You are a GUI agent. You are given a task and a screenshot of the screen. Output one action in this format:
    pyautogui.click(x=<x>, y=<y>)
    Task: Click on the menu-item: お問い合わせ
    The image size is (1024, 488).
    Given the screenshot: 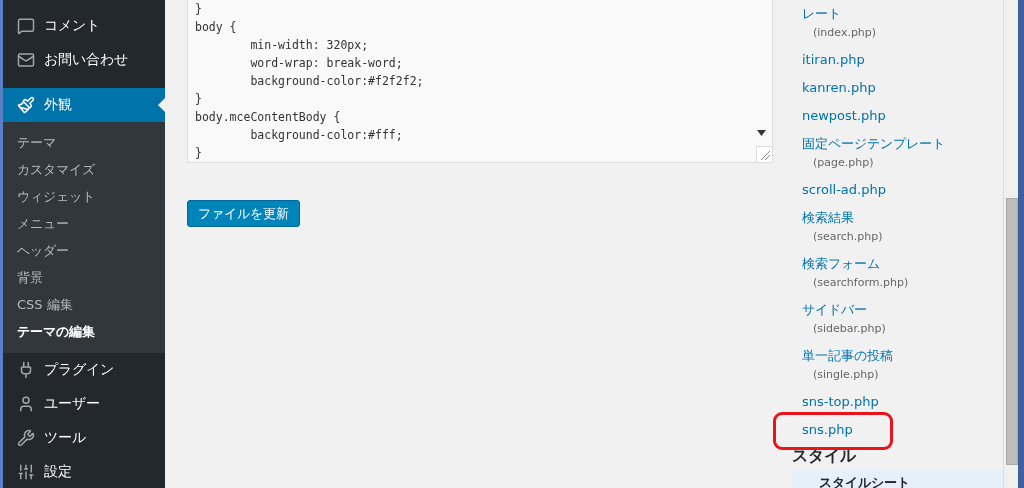 What is the action you would take?
    pyautogui.click(x=84, y=60)
    